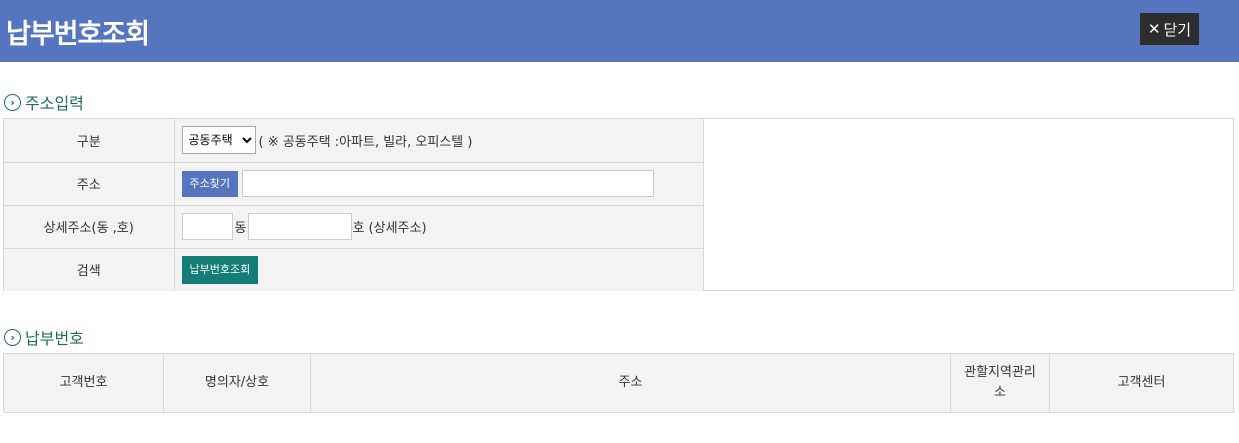  Describe the element at coordinates (89, 269) in the screenshot. I see `search-label: 검색` at that location.